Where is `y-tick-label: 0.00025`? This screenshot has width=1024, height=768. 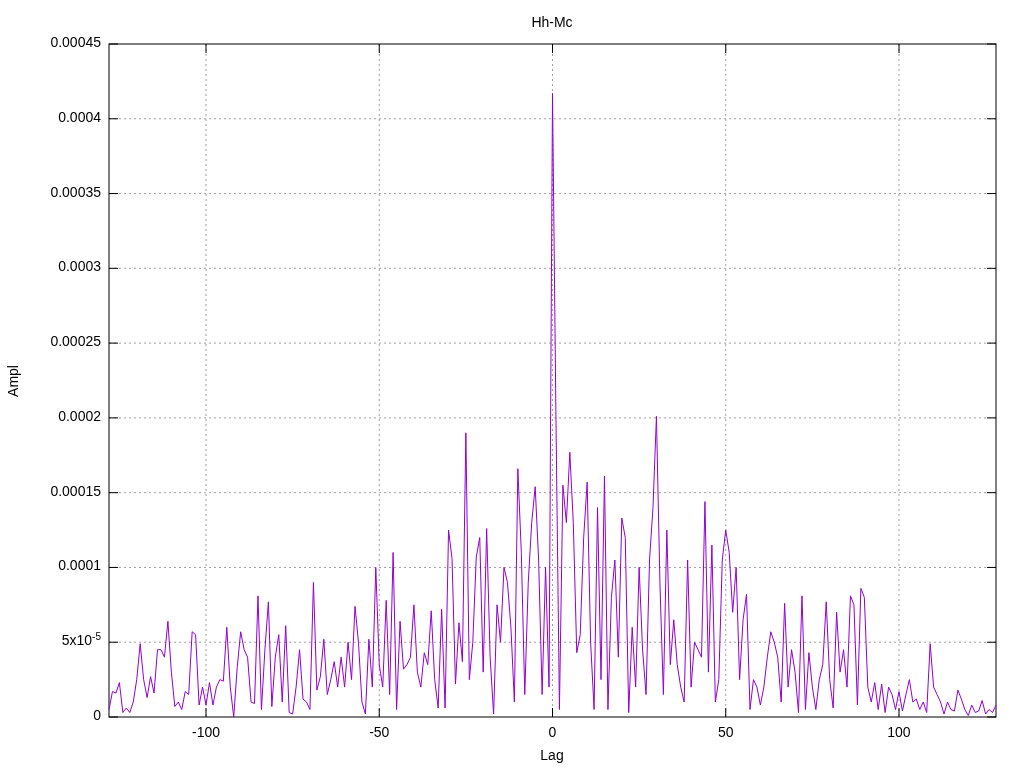
y-tick-label: 0.00025 is located at coordinates (75, 341).